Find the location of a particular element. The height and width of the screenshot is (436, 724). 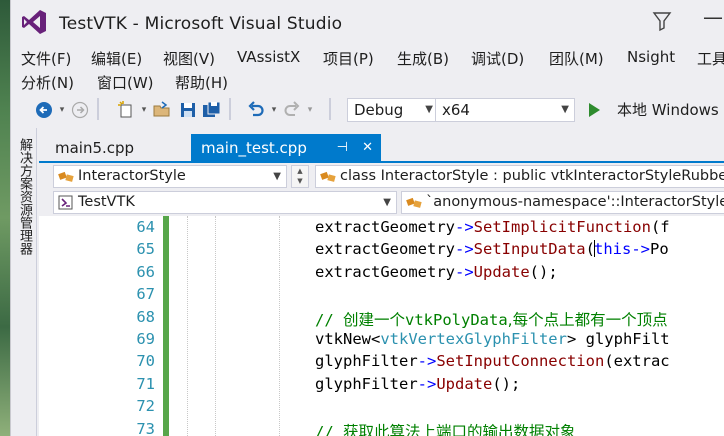

play-icon is located at coordinates (594, 110).